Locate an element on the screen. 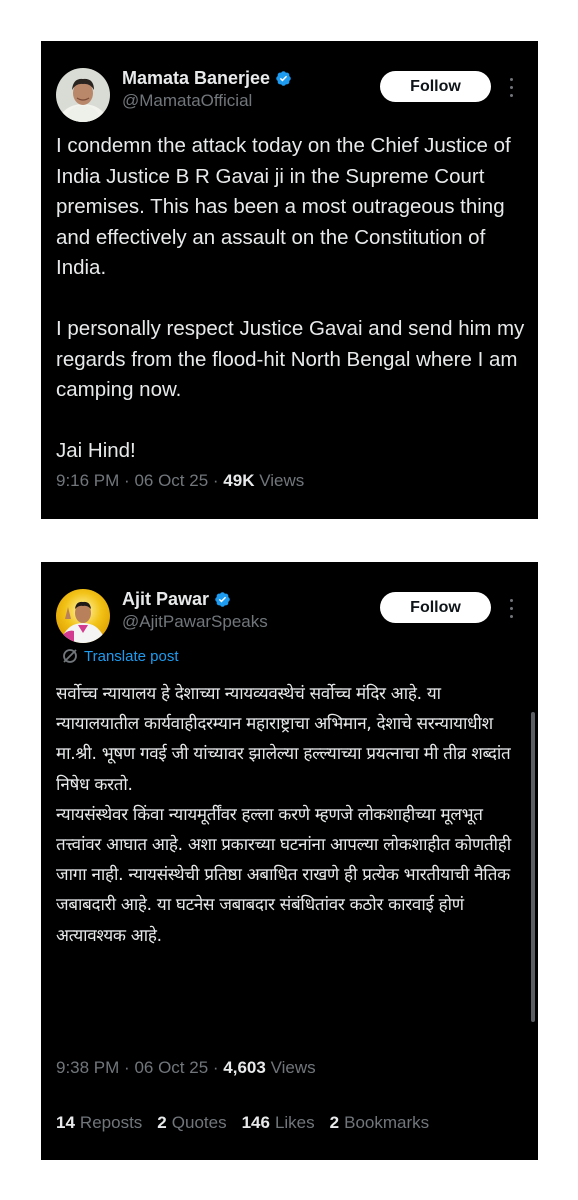 This screenshot has height=1200, width=578. reposts-stat: 14 Reposts is located at coordinates (99, 1123).